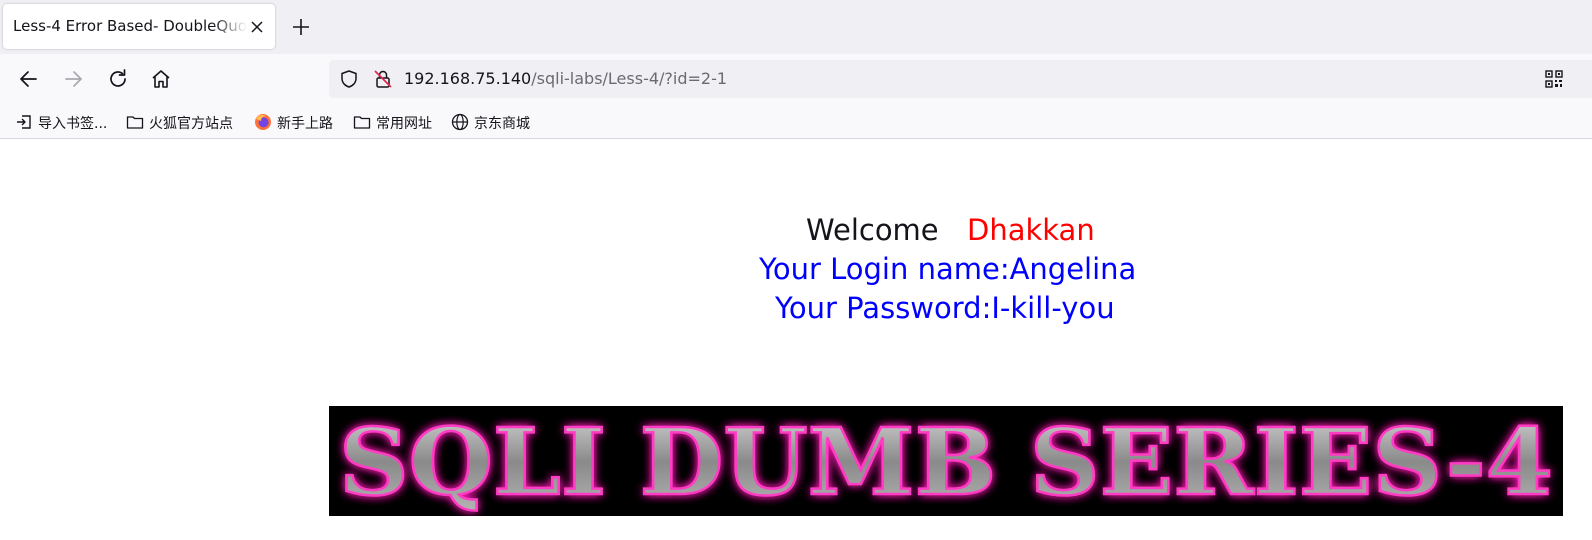 This screenshot has width=1592, height=540. Describe the element at coordinates (502, 124) in the screenshot. I see `bookmark-label: 京东商城` at that location.